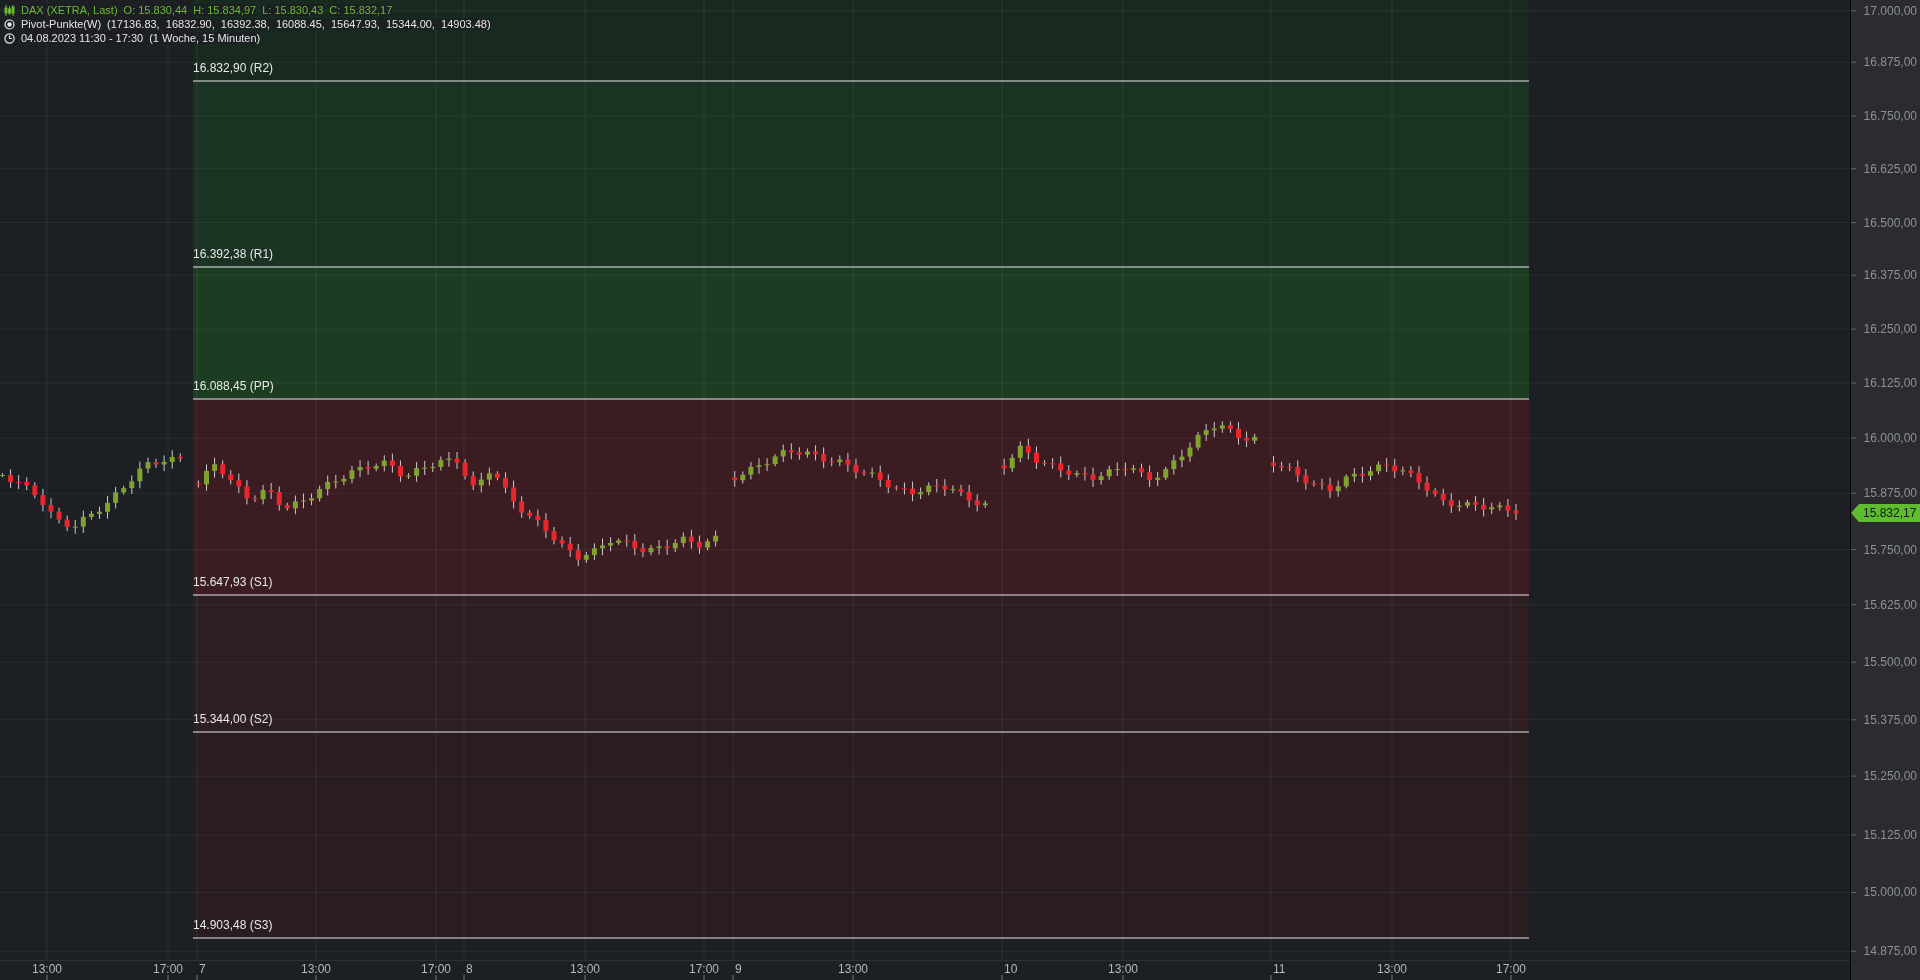 Image resolution: width=1920 pixels, height=980 pixels. What do you see at coordinates (293, 10) in the screenshot?
I see `ohlc-value: L: 15.830,43` at bounding box center [293, 10].